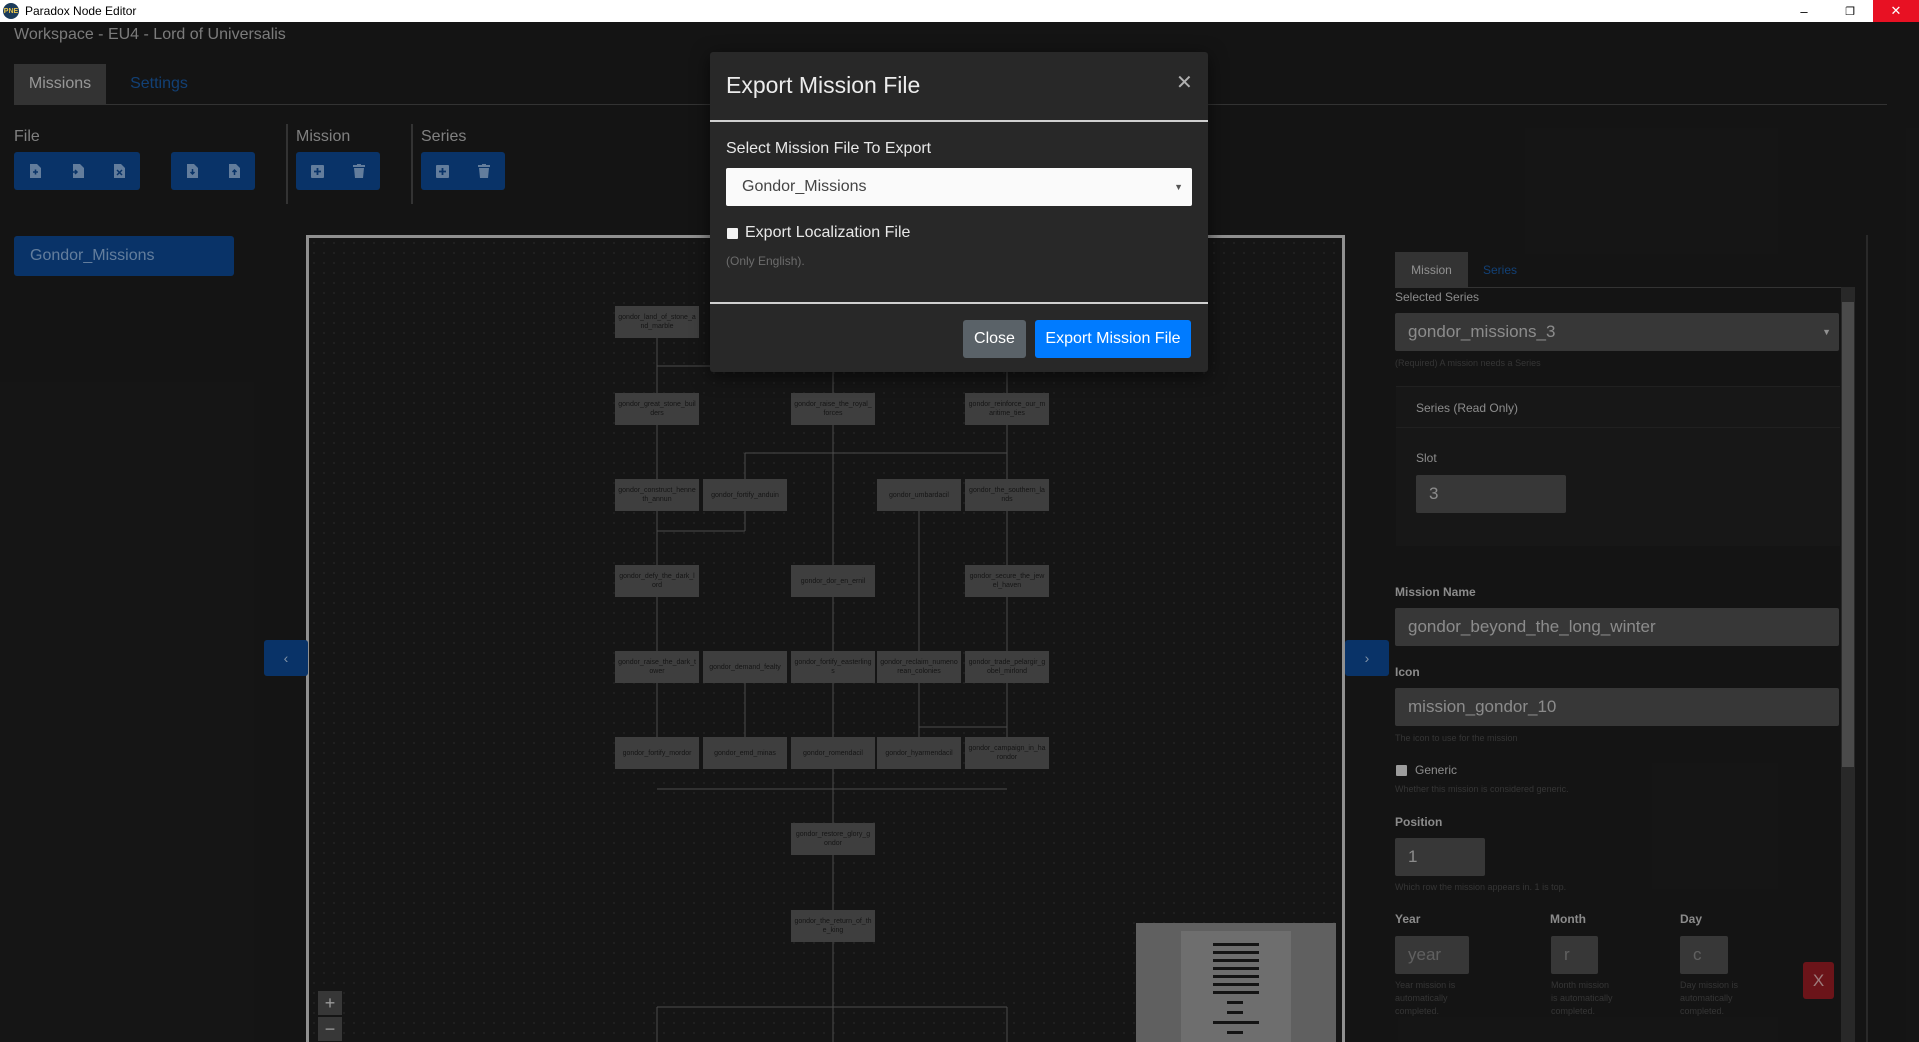  What do you see at coordinates (1184, 82) in the screenshot?
I see `close-icon: ✕` at bounding box center [1184, 82].